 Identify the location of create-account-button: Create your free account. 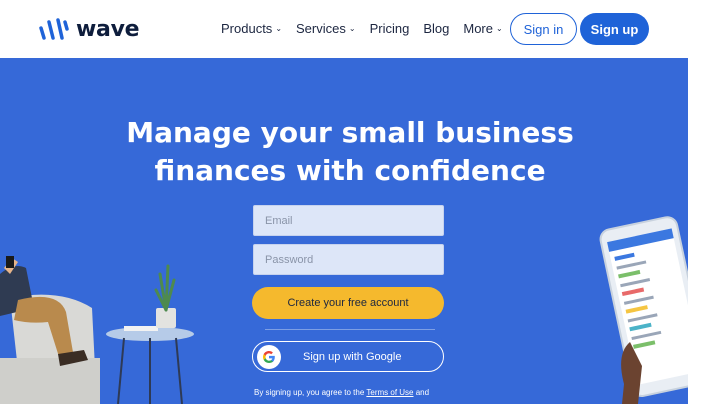
(348, 303).